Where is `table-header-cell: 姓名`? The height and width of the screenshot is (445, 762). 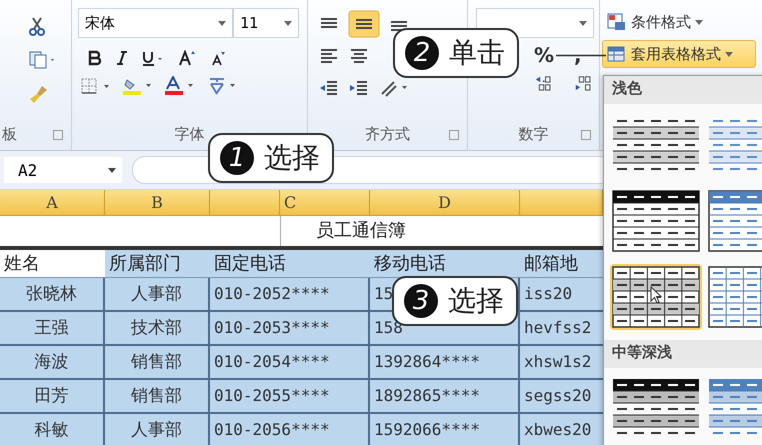 table-header-cell: 姓名 is located at coordinates (52, 263).